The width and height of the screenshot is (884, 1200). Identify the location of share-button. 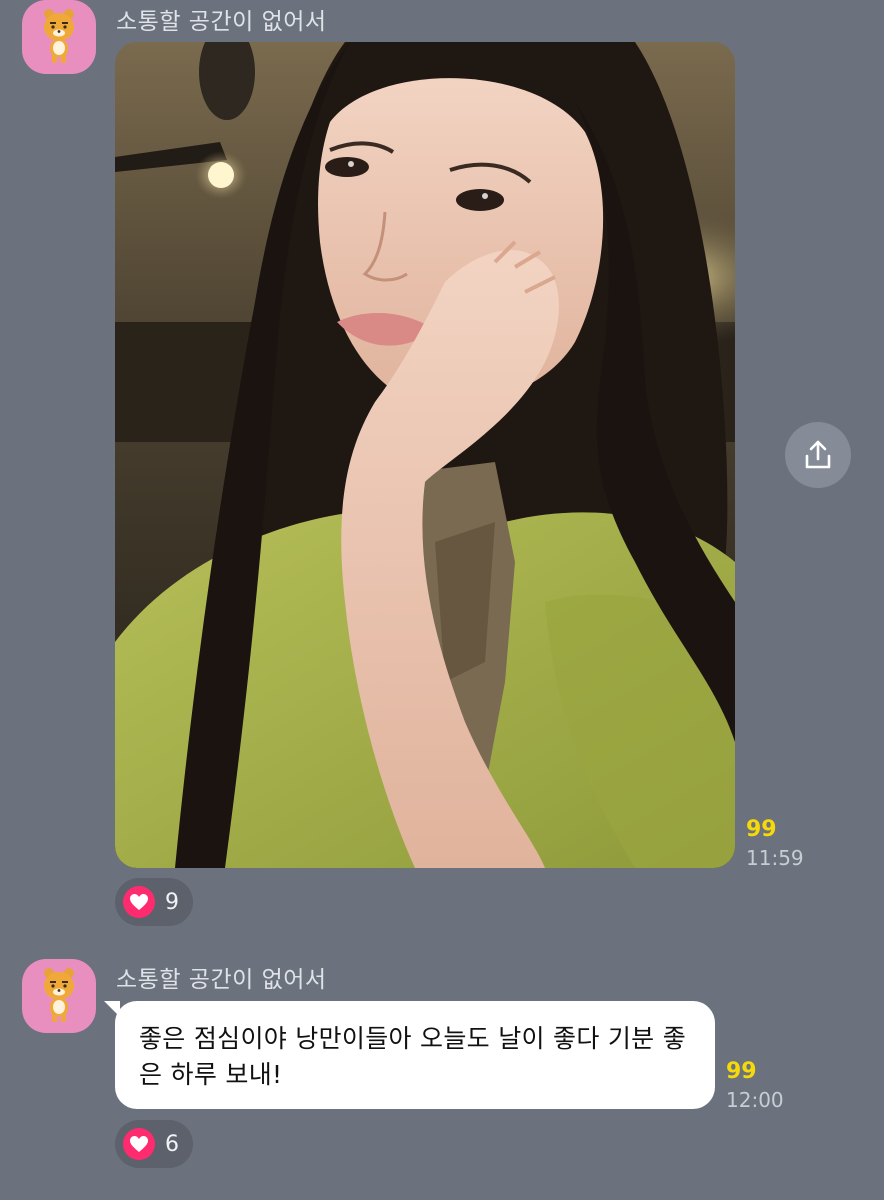
(818, 455).